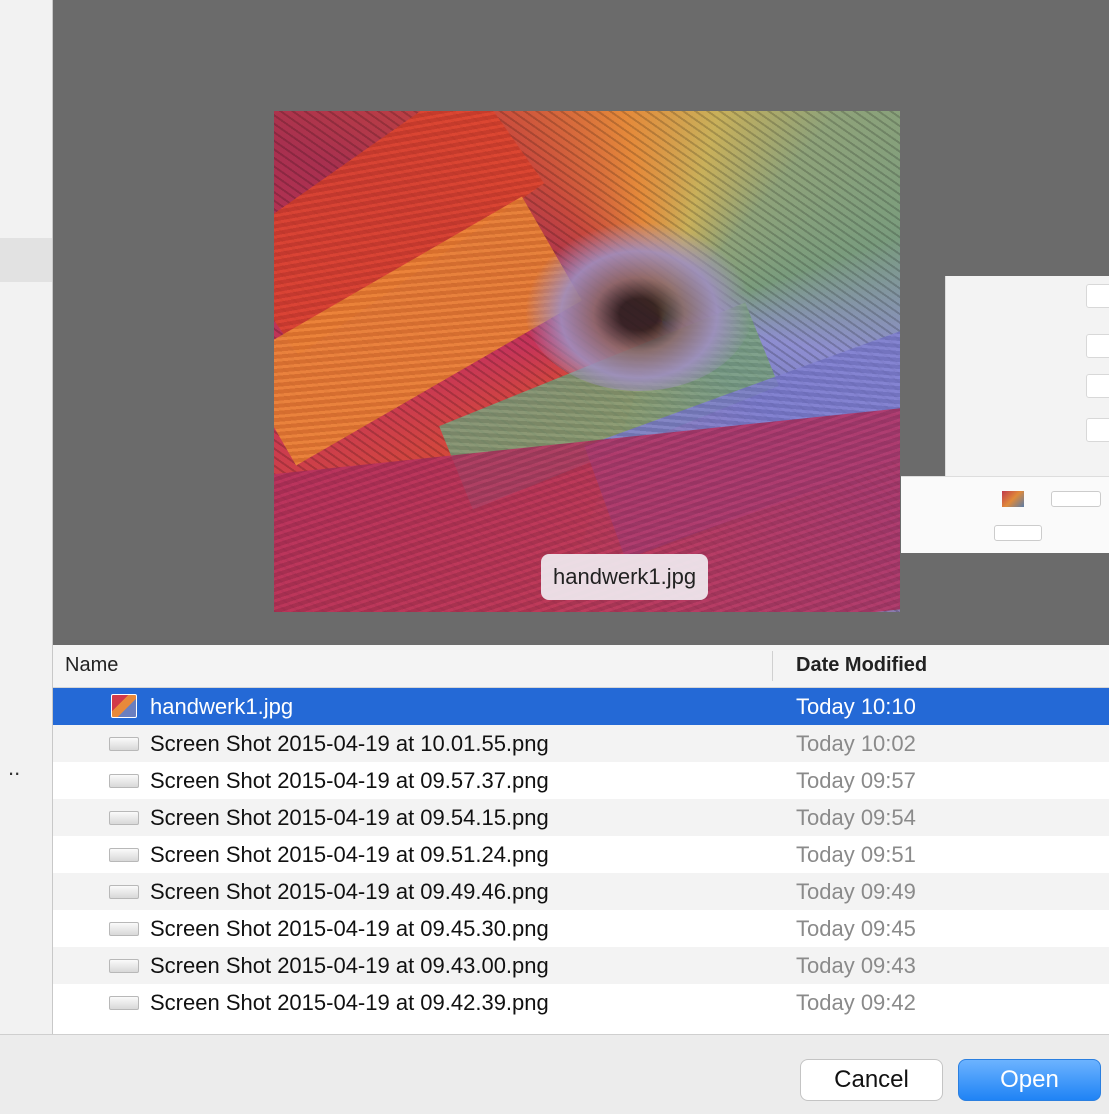 The width and height of the screenshot is (1109, 1114). What do you see at coordinates (1076, 499) in the screenshot?
I see `doc-file-button` at bounding box center [1076, 499].